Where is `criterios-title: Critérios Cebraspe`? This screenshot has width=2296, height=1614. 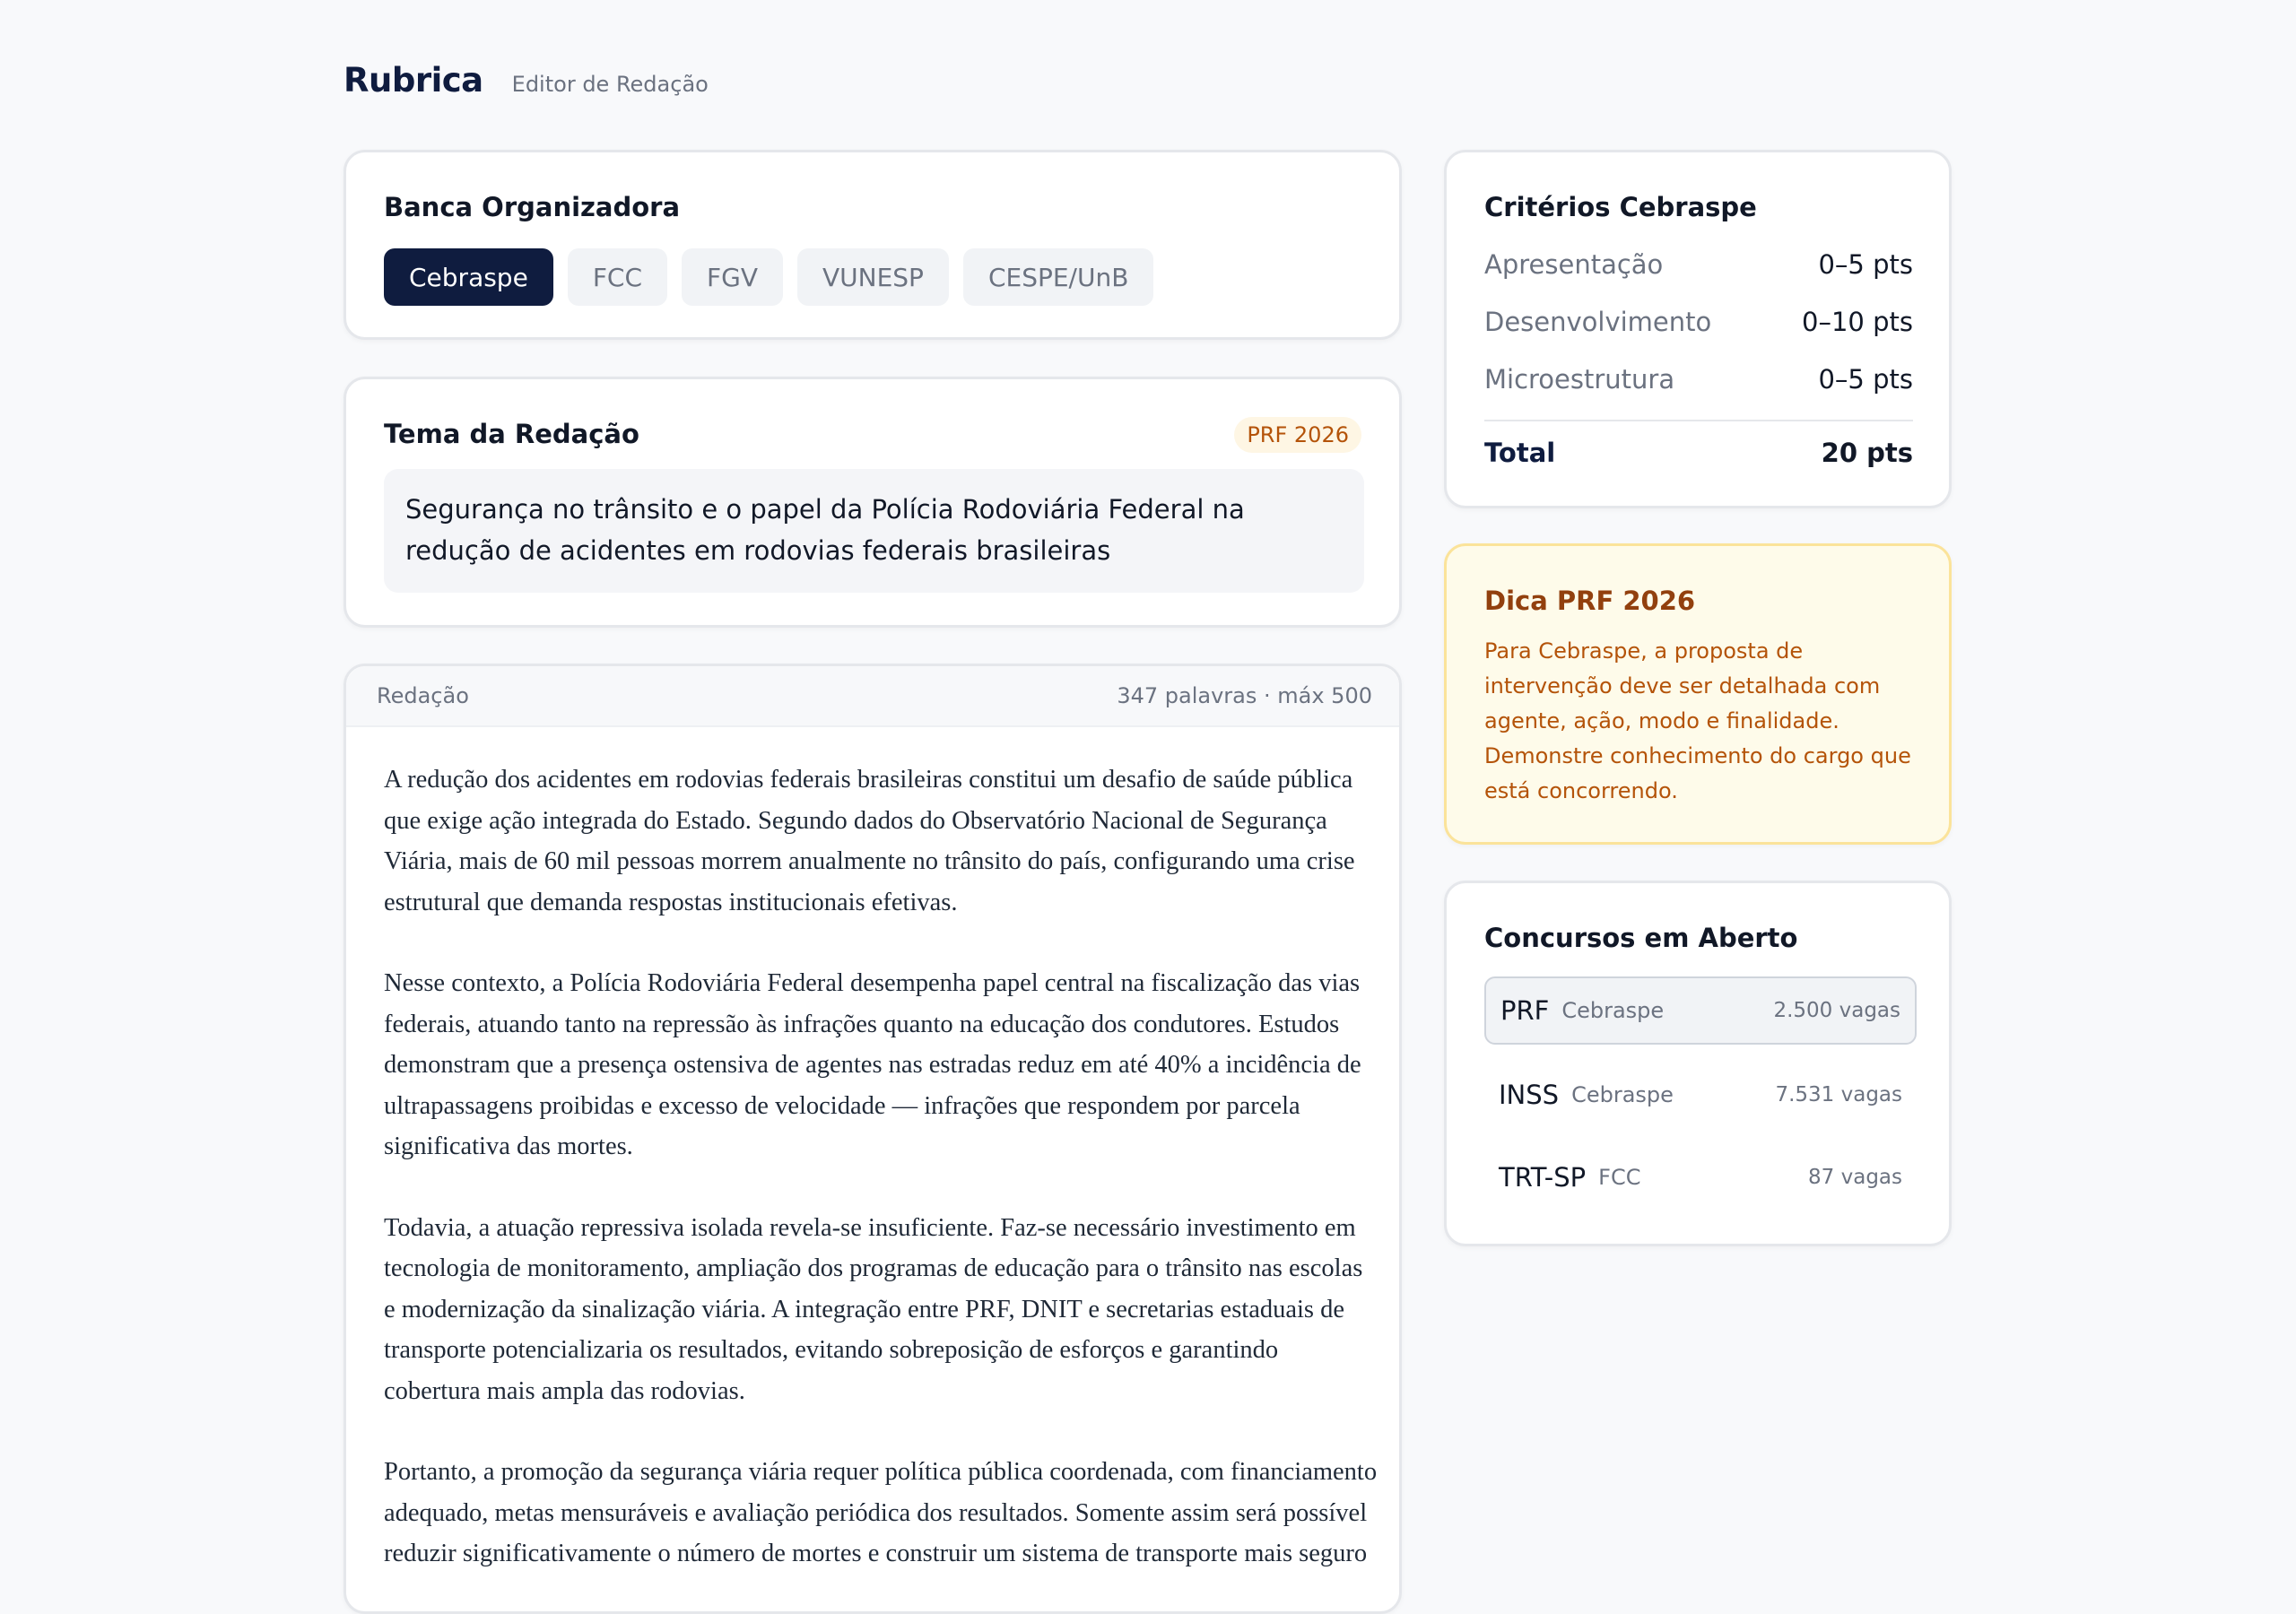
criterios-title: Critérios Cebraspe is located at coordinates (1620, 207).